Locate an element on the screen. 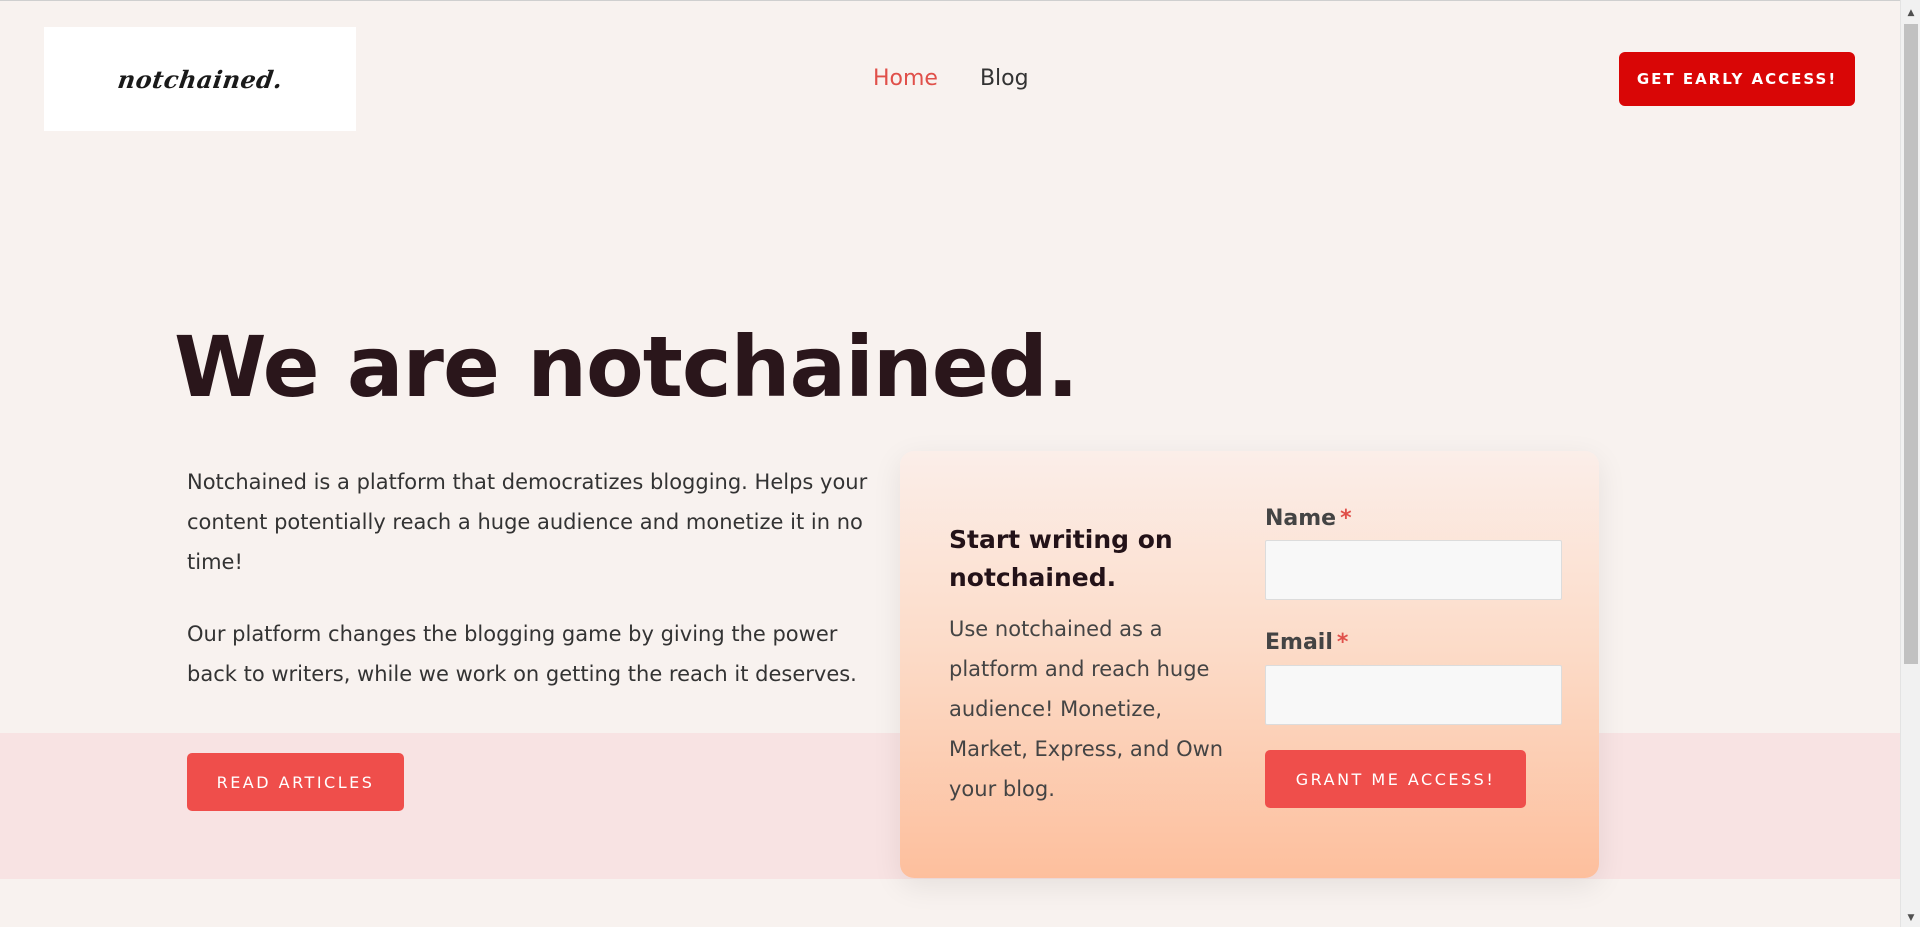  name-label: Name * is located at coordinates (1308, 518).